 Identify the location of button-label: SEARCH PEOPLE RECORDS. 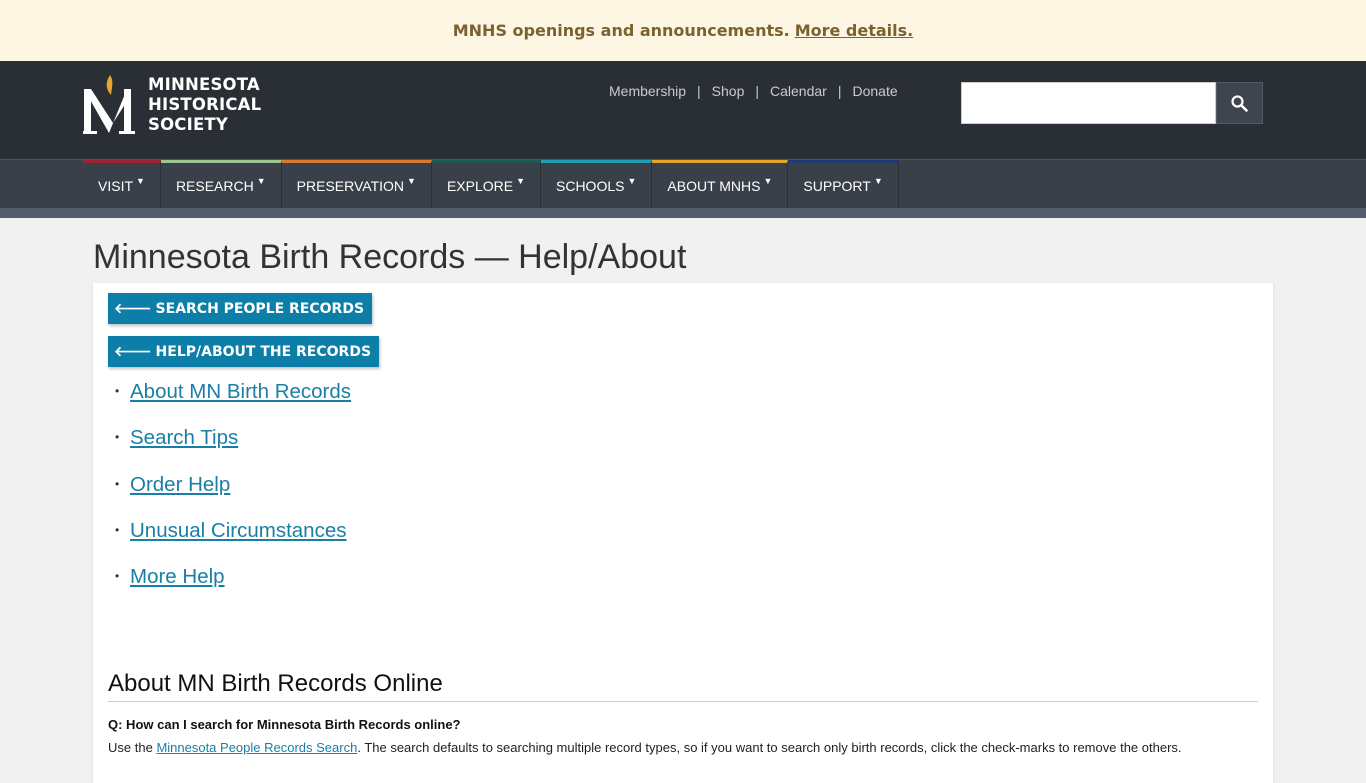
(260, 308).